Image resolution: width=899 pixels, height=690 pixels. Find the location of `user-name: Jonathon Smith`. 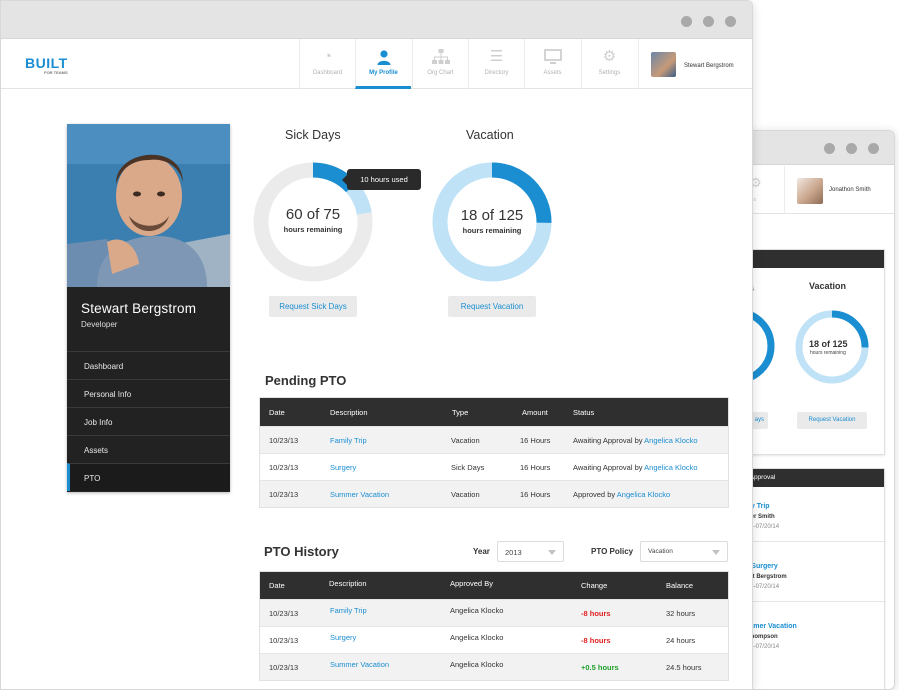

user-name: Jonathon Smith is located at coordinates (850, 190).